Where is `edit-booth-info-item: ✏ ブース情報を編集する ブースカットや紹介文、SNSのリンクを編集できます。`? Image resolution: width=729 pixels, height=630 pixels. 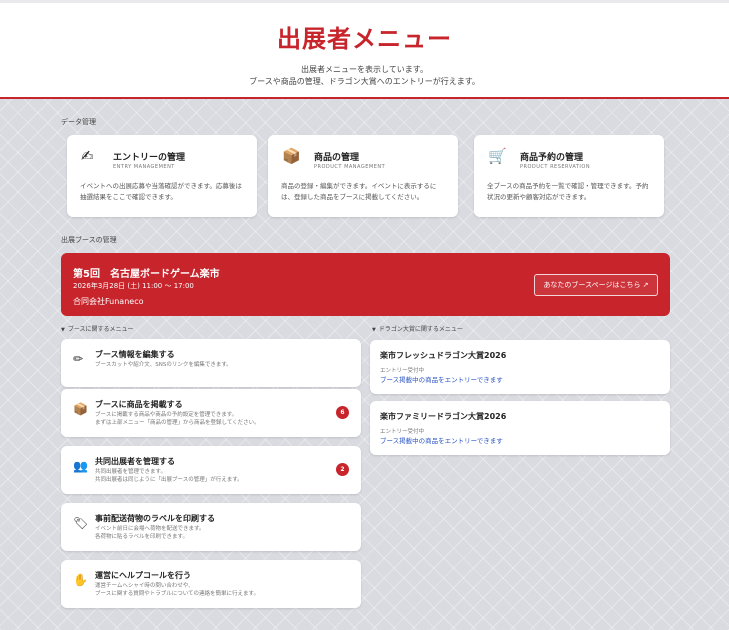
edit-booth-info-item: ✏ ブース情報を編集する ブースカットや紹介文、SNSのリンクを編集できます。 is located at coordinates (211, 363).